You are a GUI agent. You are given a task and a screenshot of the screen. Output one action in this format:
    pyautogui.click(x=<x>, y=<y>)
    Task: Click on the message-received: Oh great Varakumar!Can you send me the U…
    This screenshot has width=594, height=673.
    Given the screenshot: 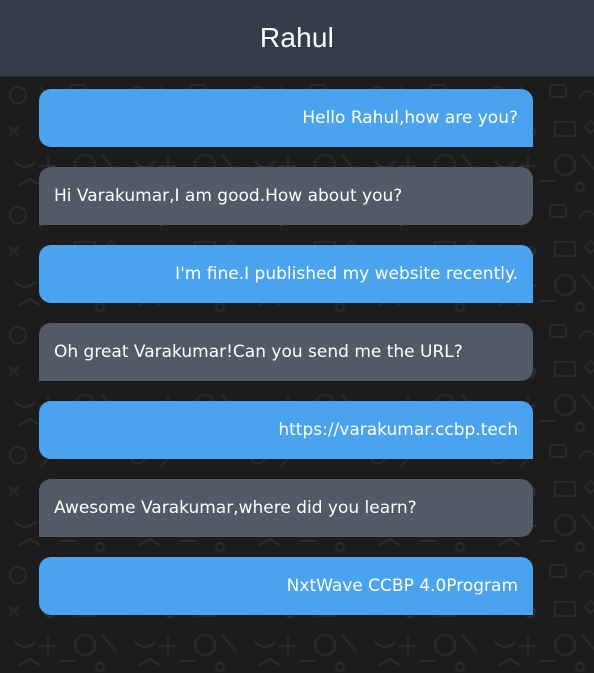 What is the action you would take?
    pyautogui.click(x=286, y=352)
    